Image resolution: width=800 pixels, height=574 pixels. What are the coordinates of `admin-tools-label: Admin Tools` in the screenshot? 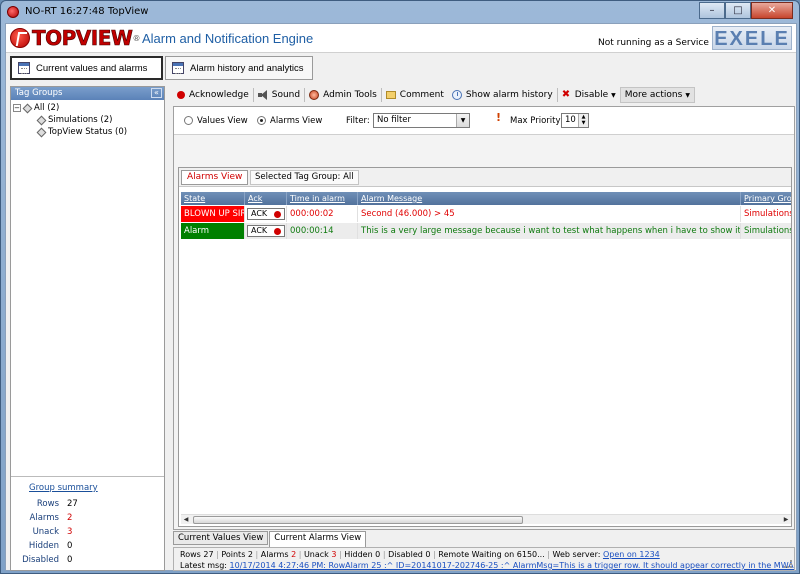 It's located at (350, 95).